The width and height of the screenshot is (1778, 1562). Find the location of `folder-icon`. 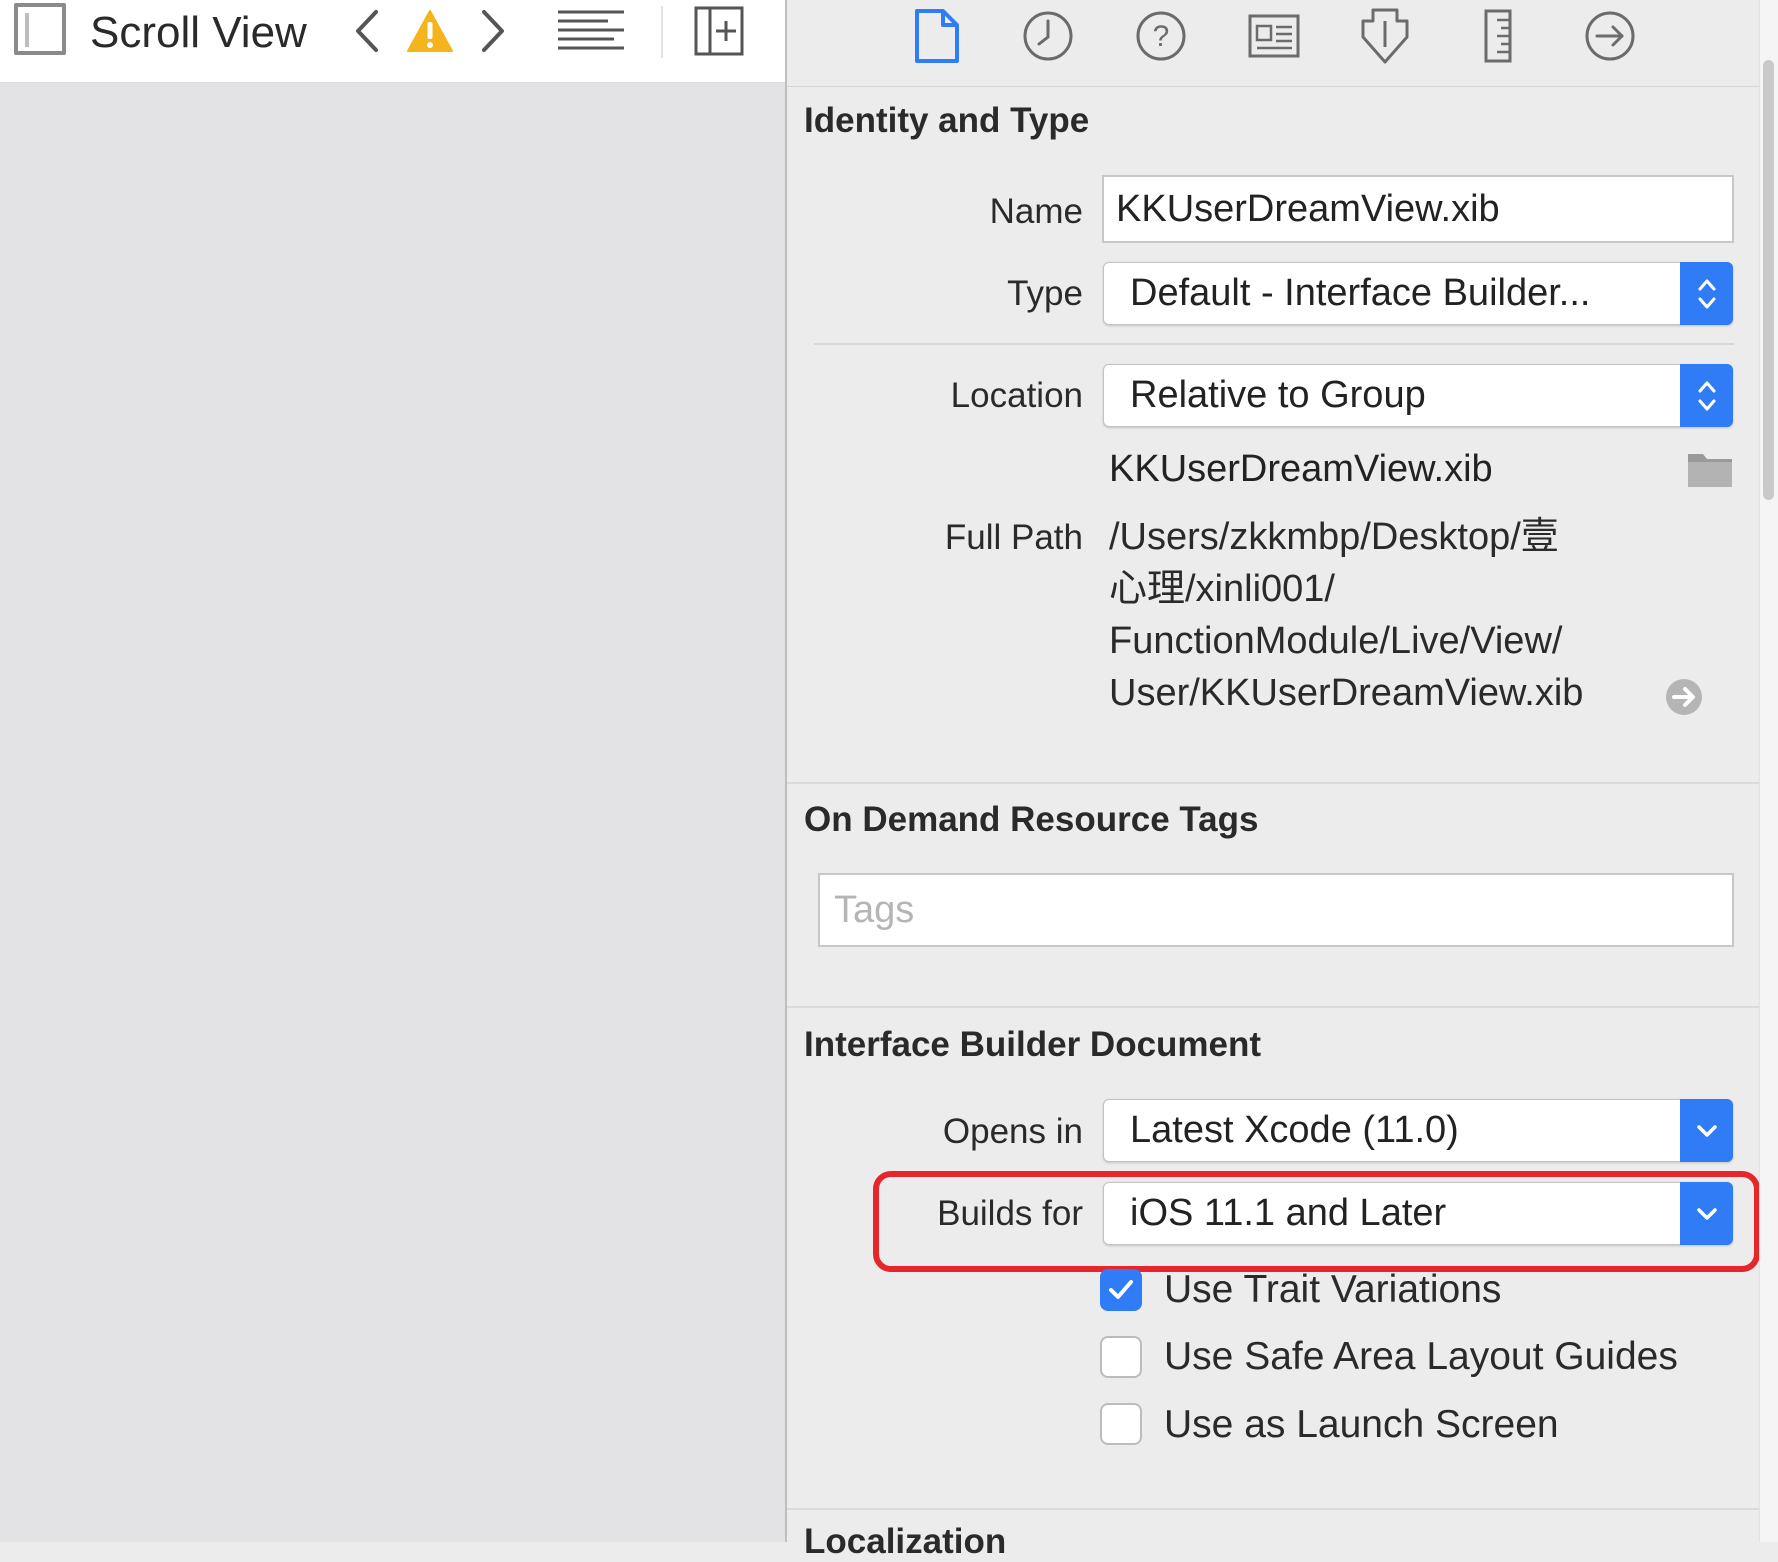

folder-icon is located at coordinates (1710, 470).